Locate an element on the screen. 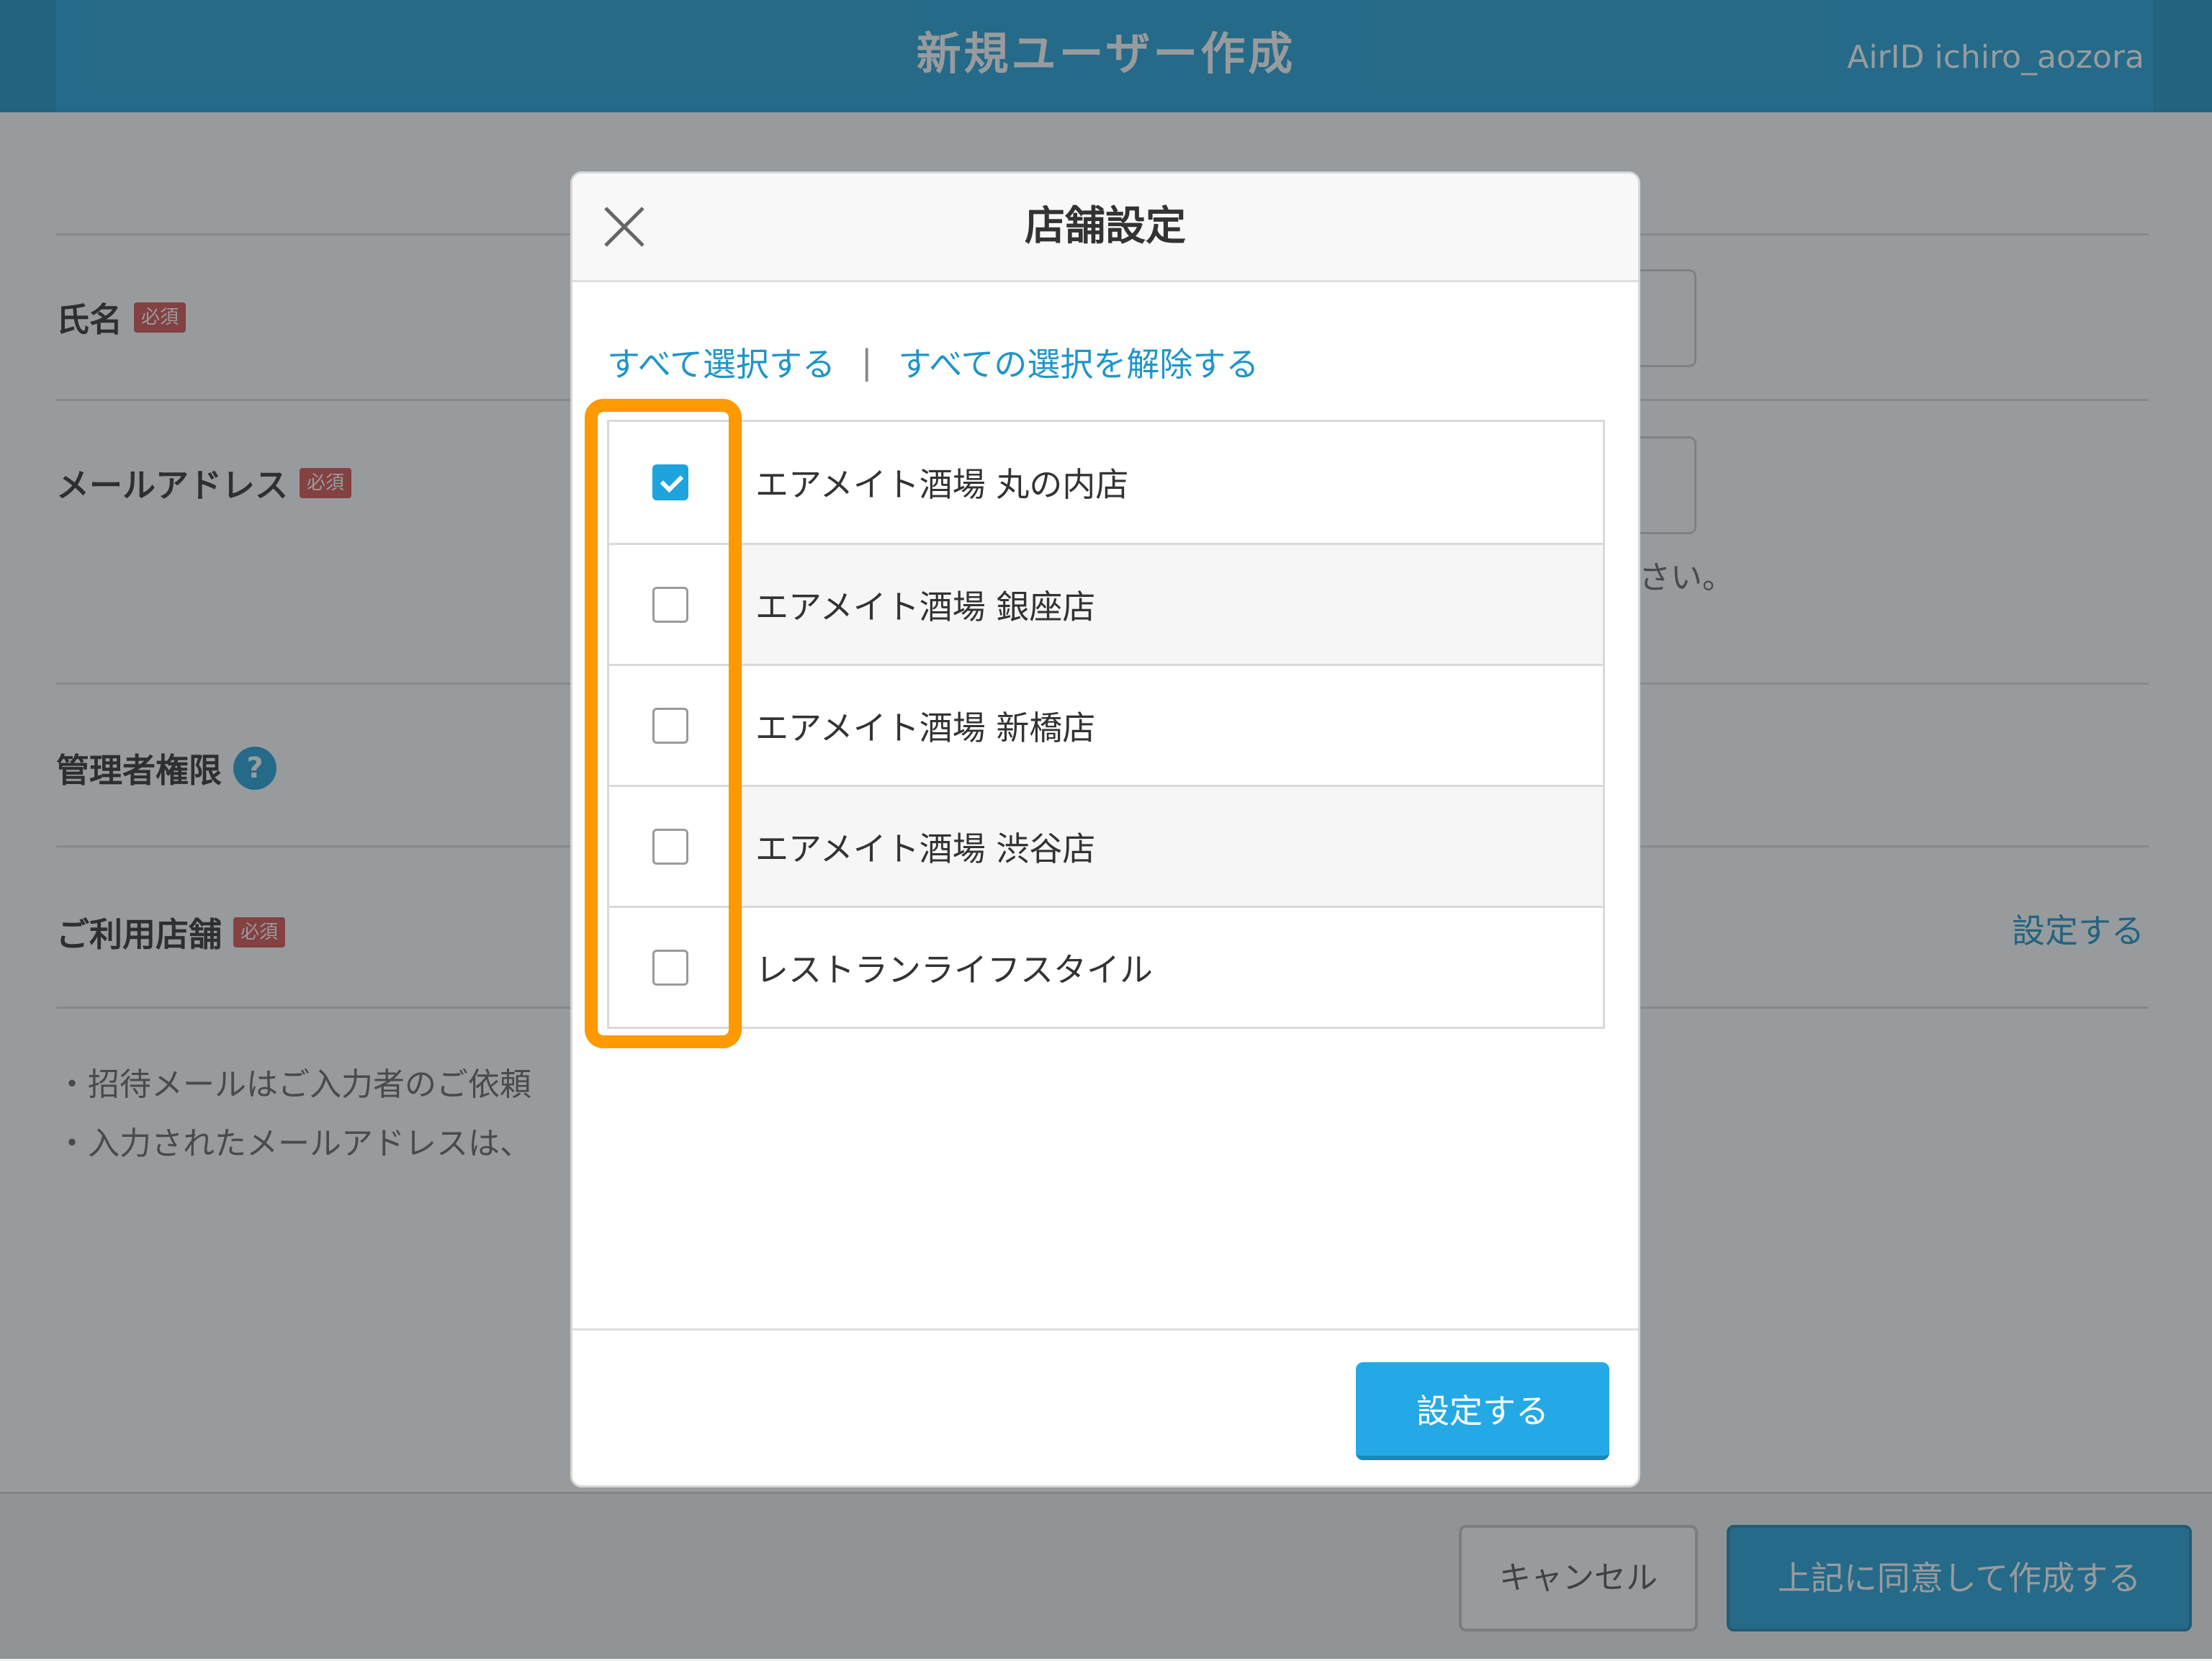 This screenshot has width=2212, height=1661. close-button is located at coordinates (624, 227).